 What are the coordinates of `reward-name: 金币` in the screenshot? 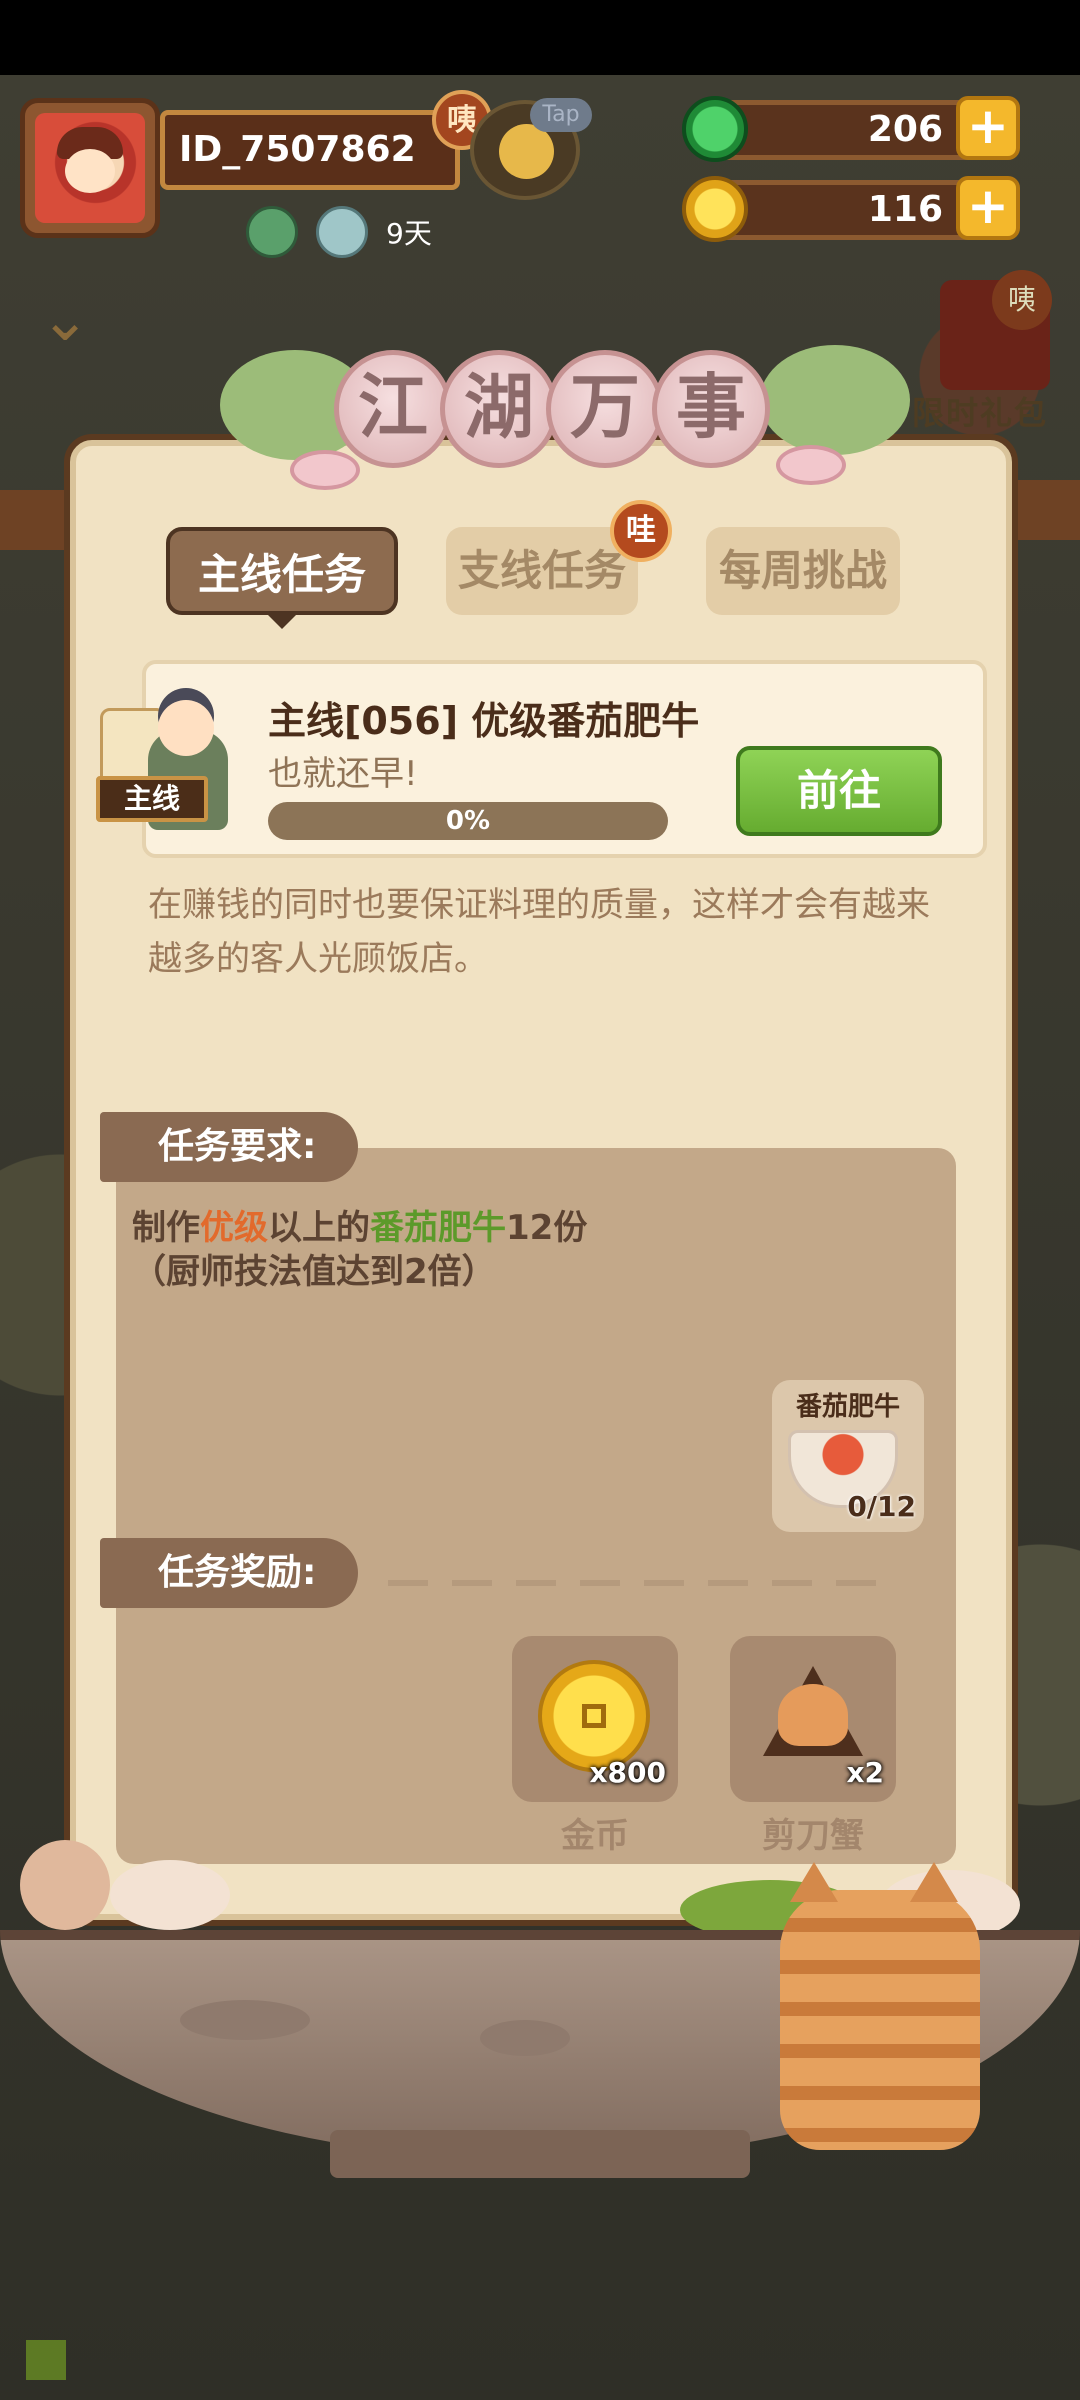 It's located at (595, 1836).